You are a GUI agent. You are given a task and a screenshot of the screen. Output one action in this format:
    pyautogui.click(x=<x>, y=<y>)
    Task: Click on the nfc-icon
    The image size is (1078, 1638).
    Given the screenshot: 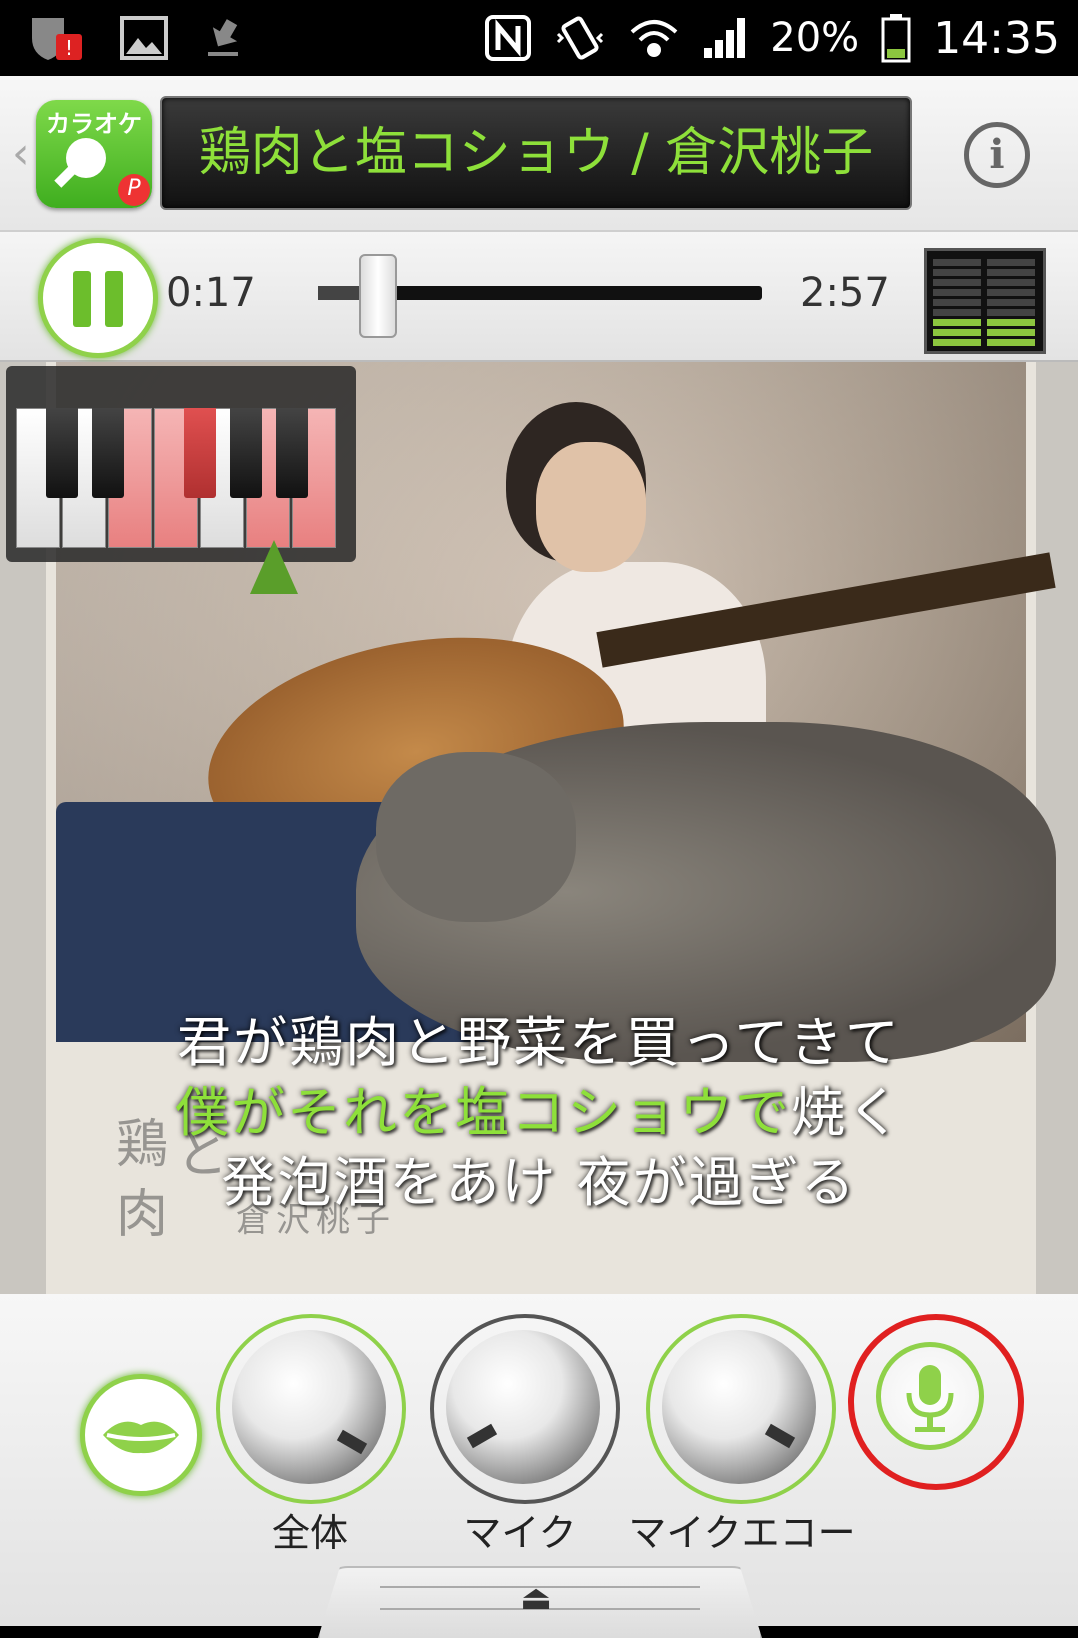 What is the action you would take?
    pyautogui.click(x=508, y=38)
    